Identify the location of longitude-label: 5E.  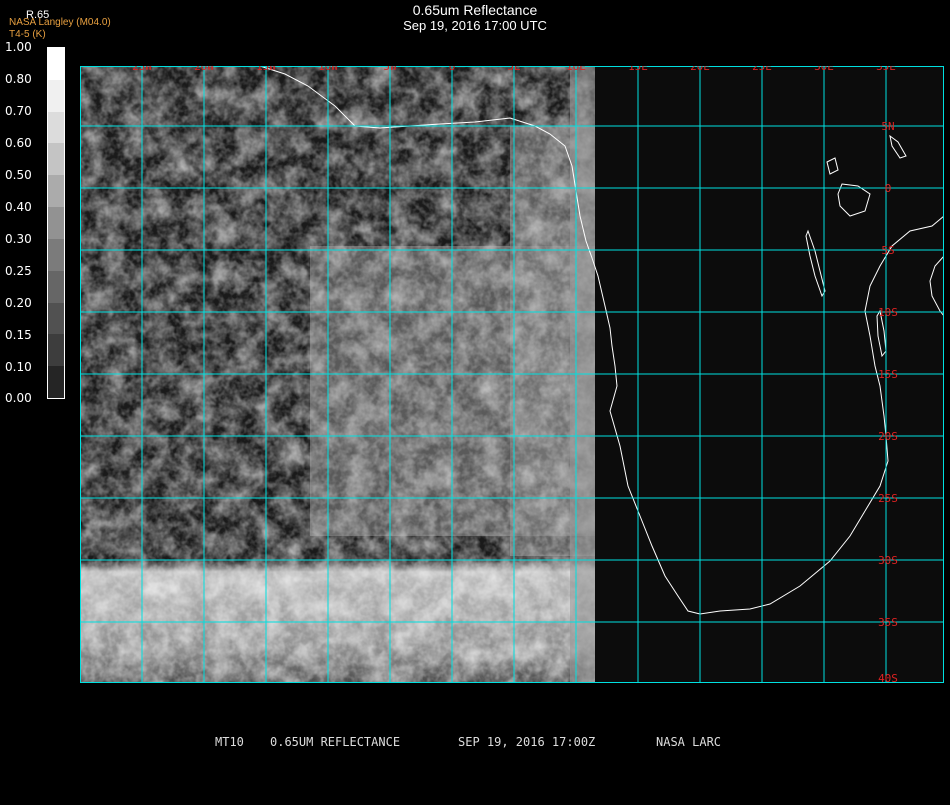
(513, 69).